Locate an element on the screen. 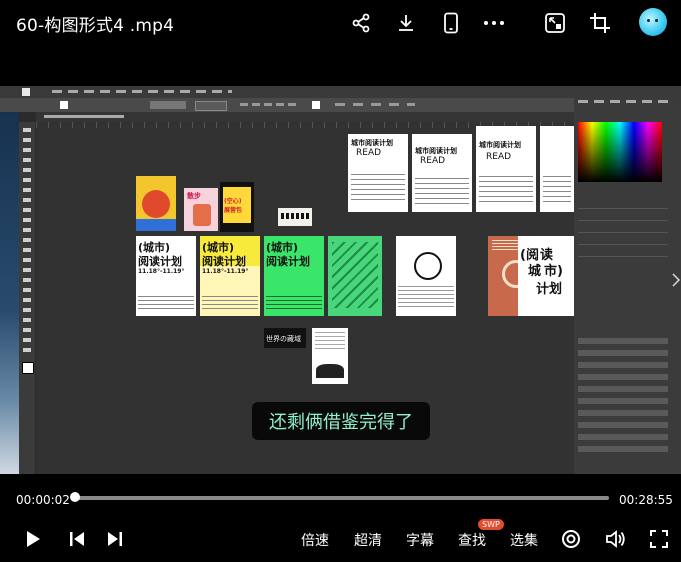 This screenshot has height=562, width=681. poster-book-title: 世界の藏域 is located at coordinates (283, 339).